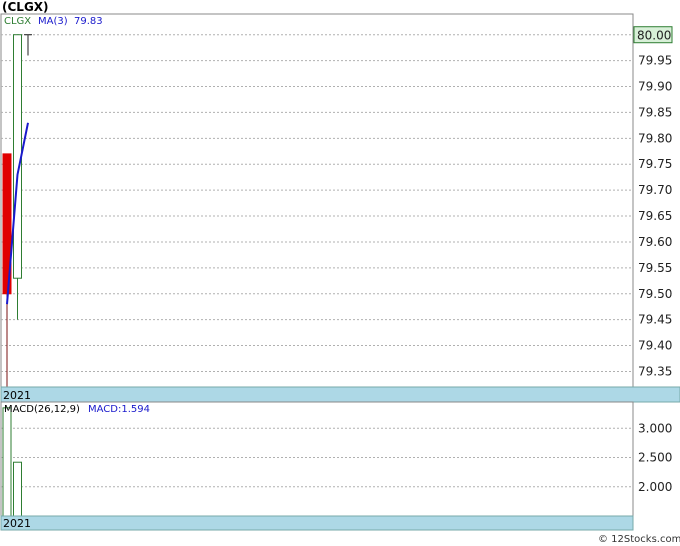 The image size is (680, 546). What do you see at coordinates (17, 395) in the screenshot?
I see `price-year-label: 2021` at bounding box center [17, 395].